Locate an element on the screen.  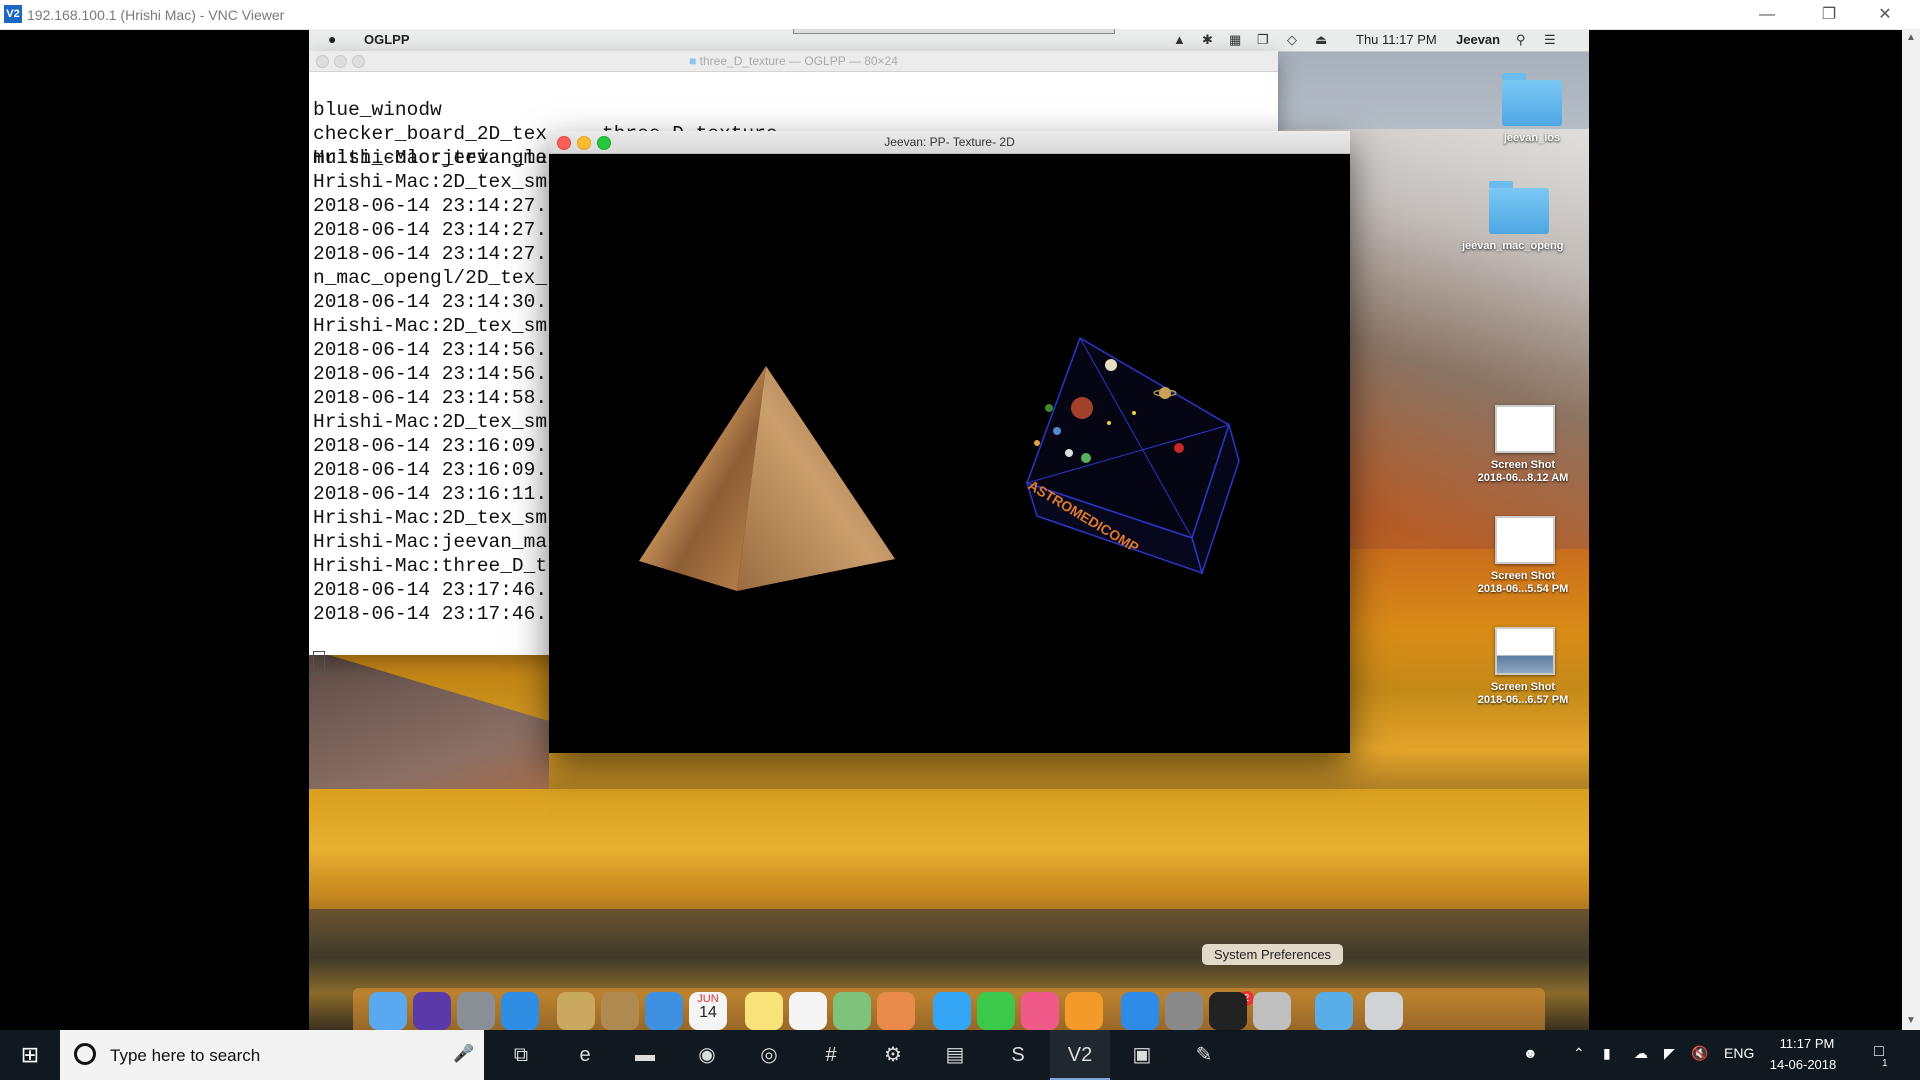
maps-icon is located at coordinates (852, 1011).